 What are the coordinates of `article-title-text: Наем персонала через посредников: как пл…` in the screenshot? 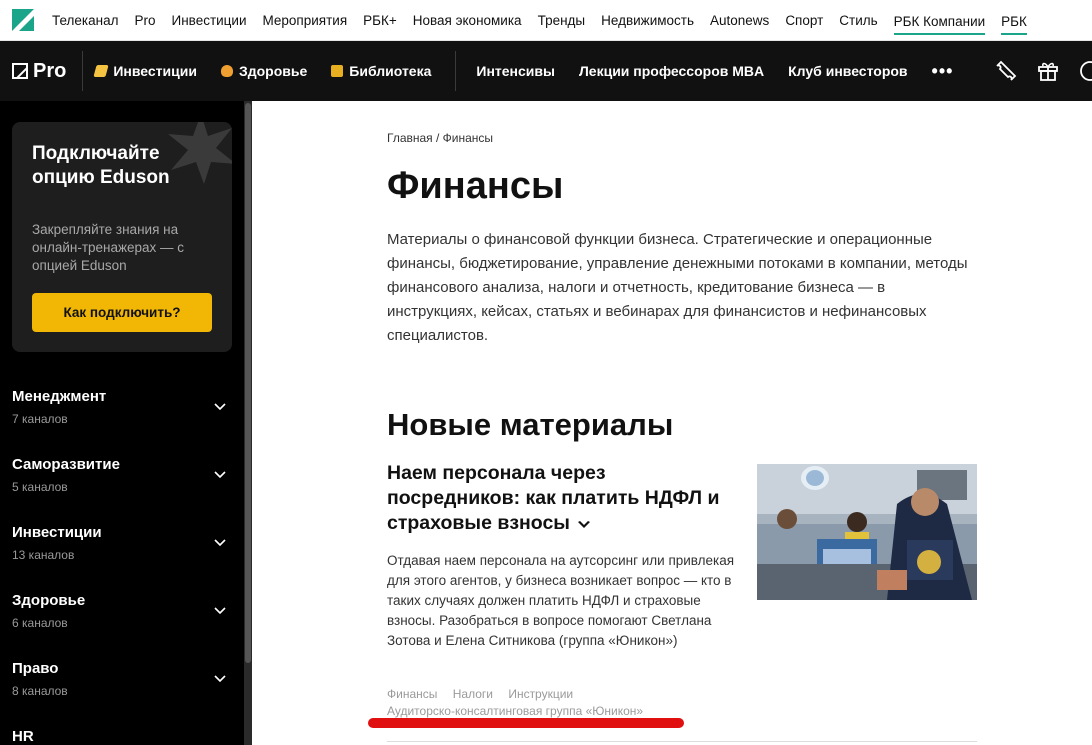 It's located at (553, 498).